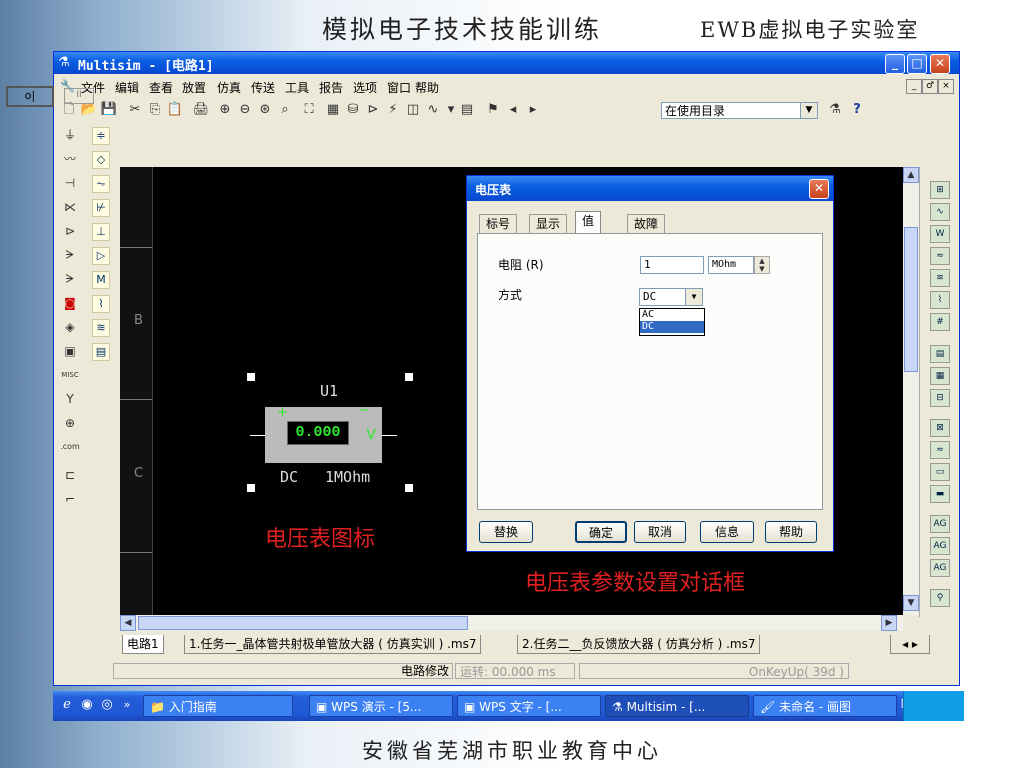  I want to click on tab-fault: 故障, so click(646, 224).